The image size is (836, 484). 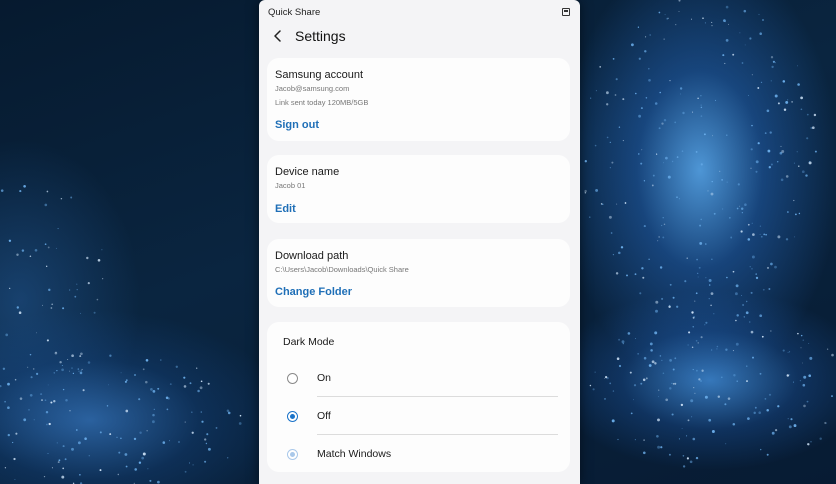 What do you see at coordinates (292, 454) in the screenshot?
I see `radio-match-windows` at bounding box center [292, 454].